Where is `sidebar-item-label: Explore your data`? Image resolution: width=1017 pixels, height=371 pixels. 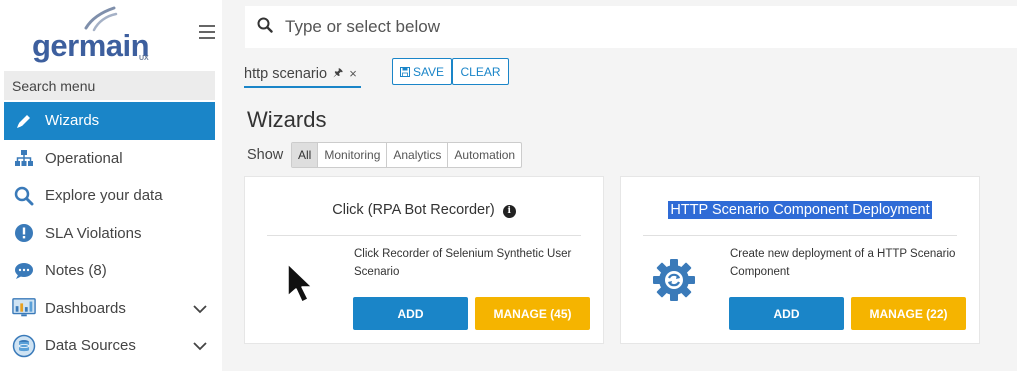
sidebar-item-label: Explore your data is located at coordinates (104, 196).